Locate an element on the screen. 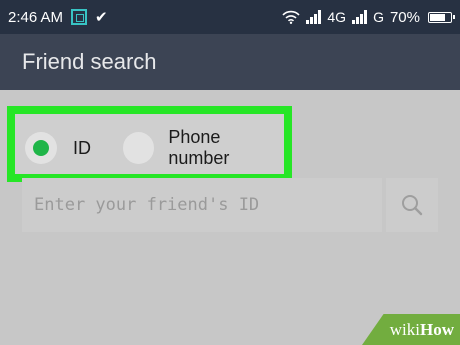  wikihow-watermark: wiki How is located at coordinates (411, 329).